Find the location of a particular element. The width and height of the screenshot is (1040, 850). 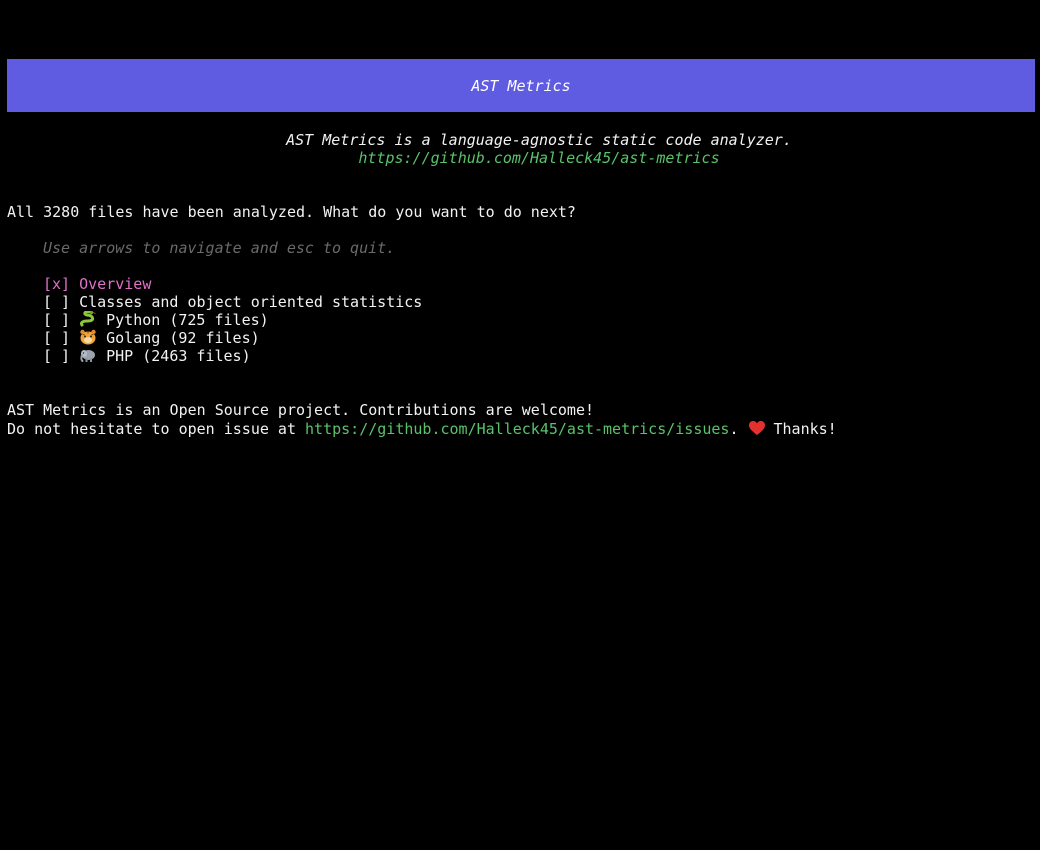

thanks-text: Thanks! is located at coordinates (805, 429).